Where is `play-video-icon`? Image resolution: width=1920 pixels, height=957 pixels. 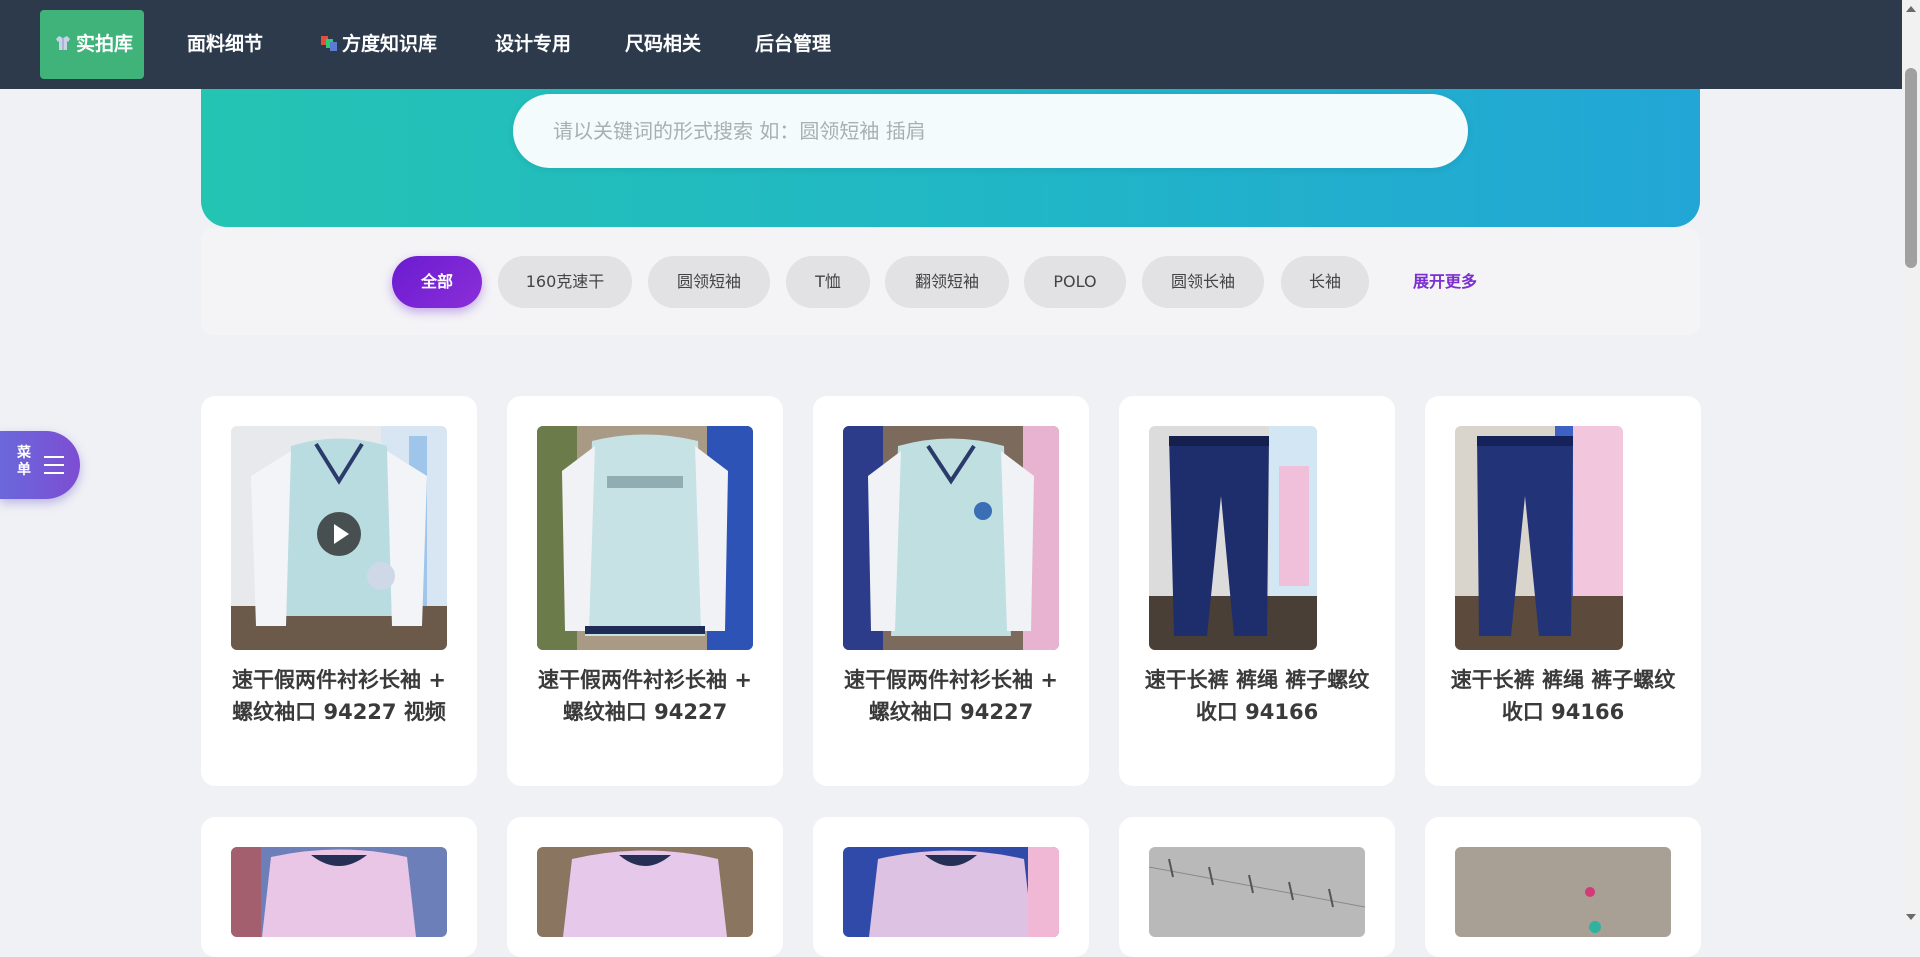 play-video-icon is located at coordinates (339, 534).